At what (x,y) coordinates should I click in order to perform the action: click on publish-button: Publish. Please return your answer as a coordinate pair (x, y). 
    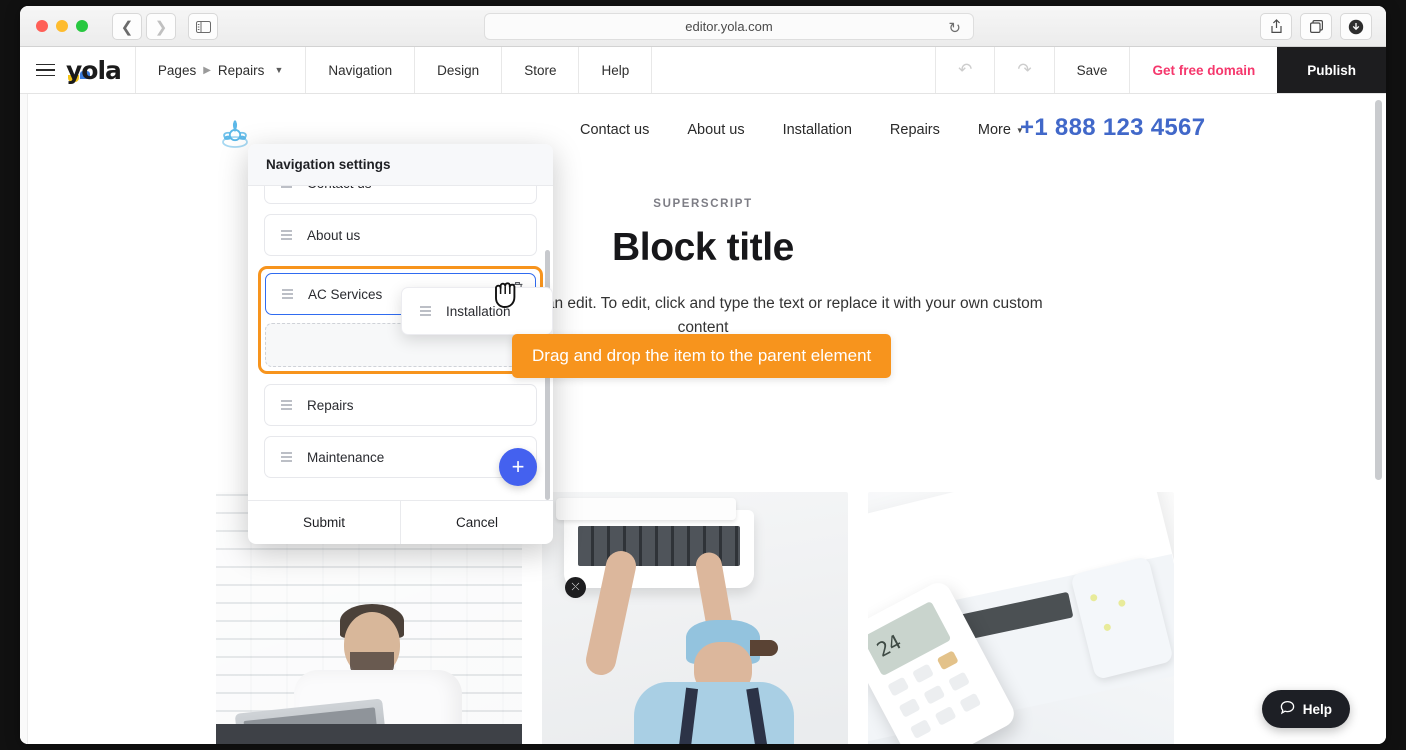
    Looking at the image, I should click on (1331, 70).